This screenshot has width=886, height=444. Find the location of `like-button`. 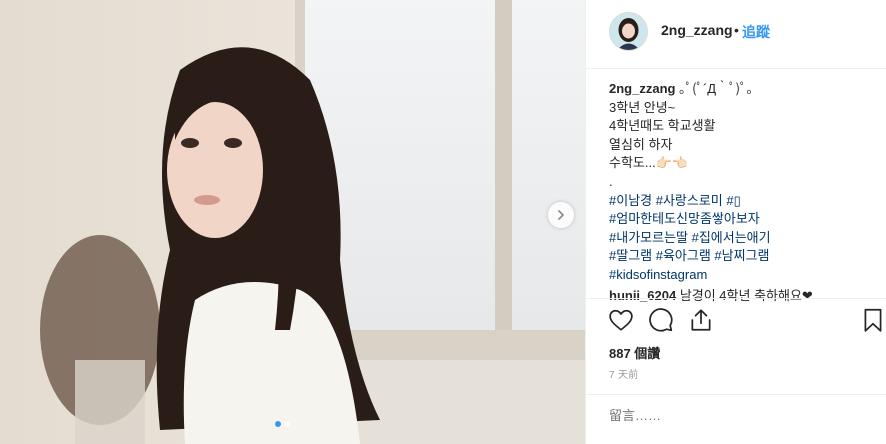

like-button is located at coordinates (622, 321).